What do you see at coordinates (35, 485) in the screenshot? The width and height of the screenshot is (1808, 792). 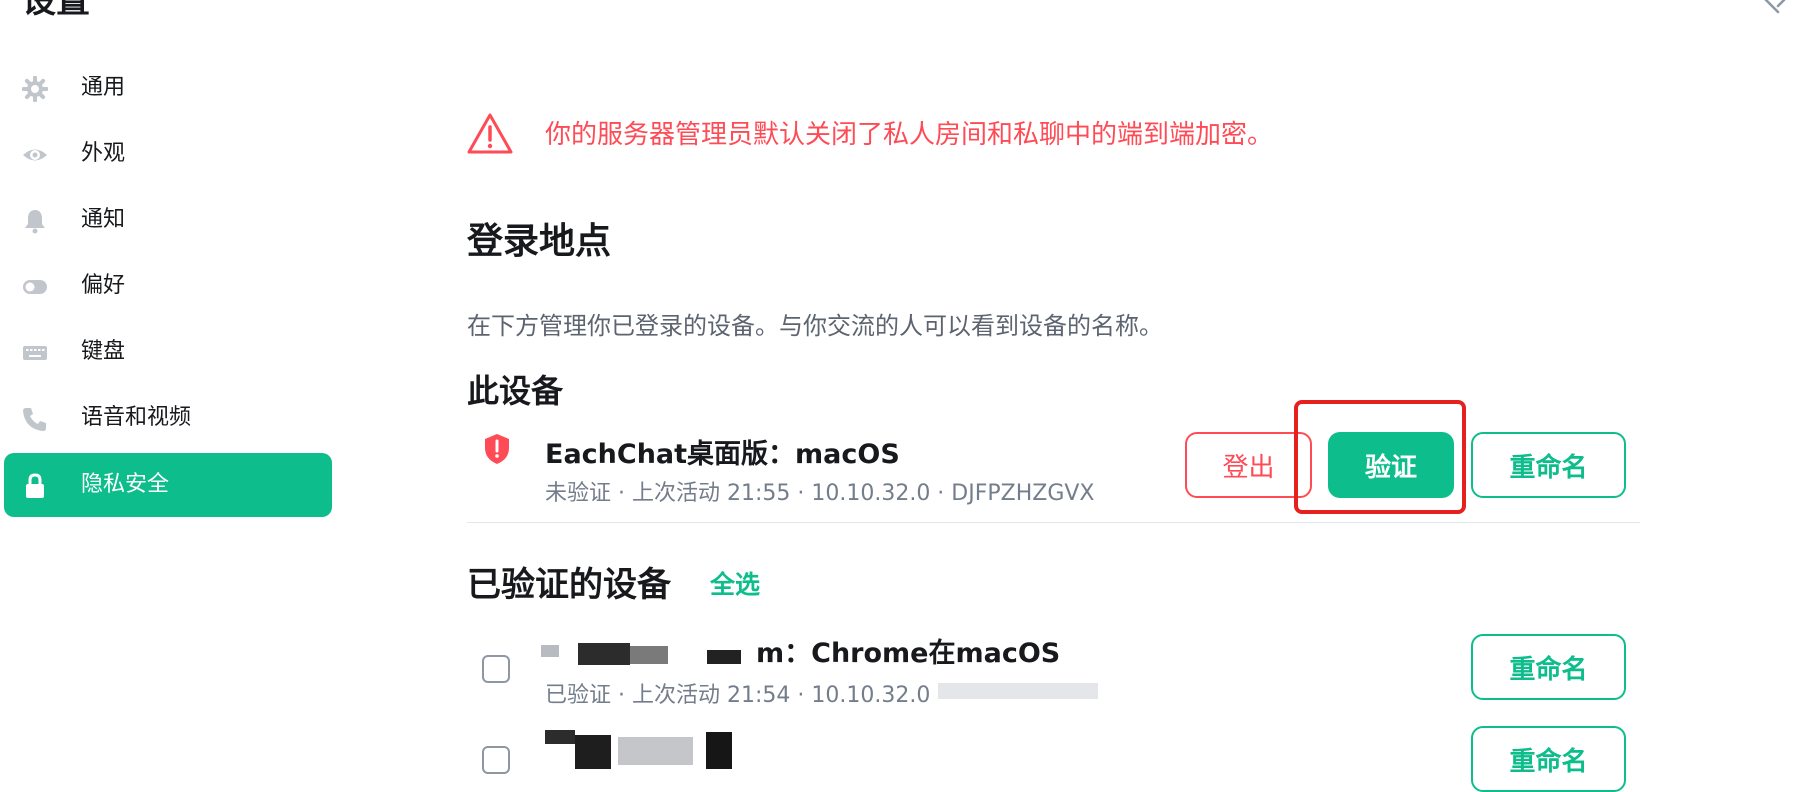 I see `lock-icon` at bounding box center [35, 485].